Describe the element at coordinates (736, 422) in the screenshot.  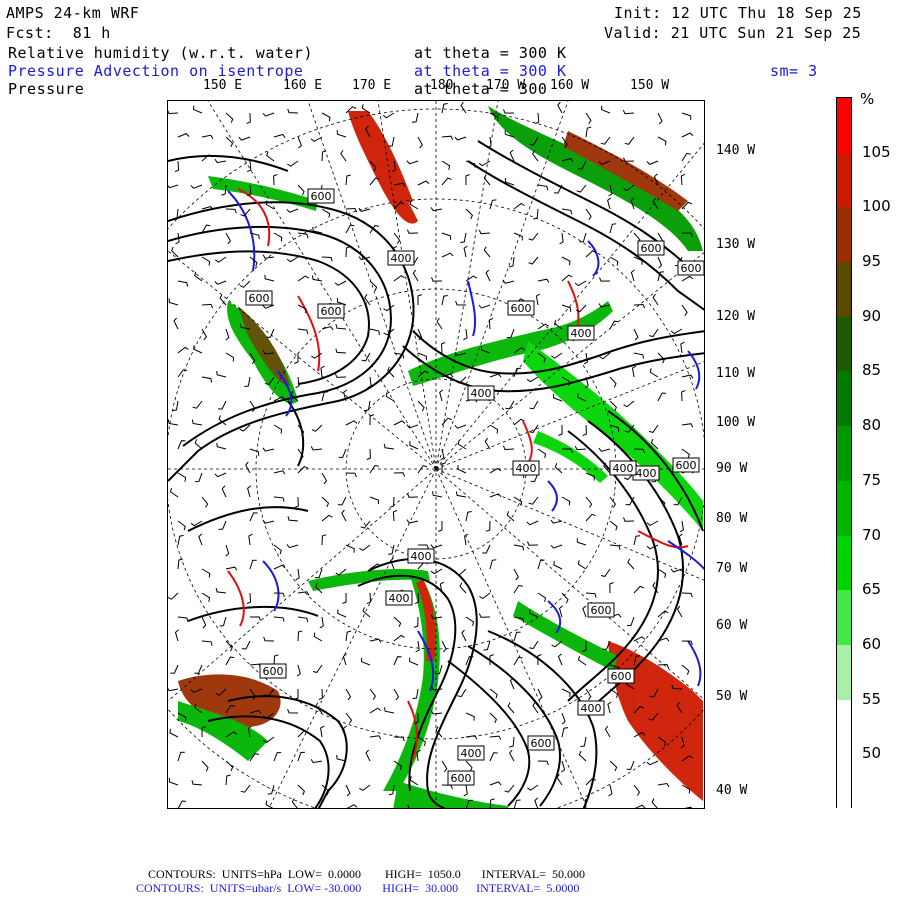
I see `longitude-label-right: 100 W` at that location.